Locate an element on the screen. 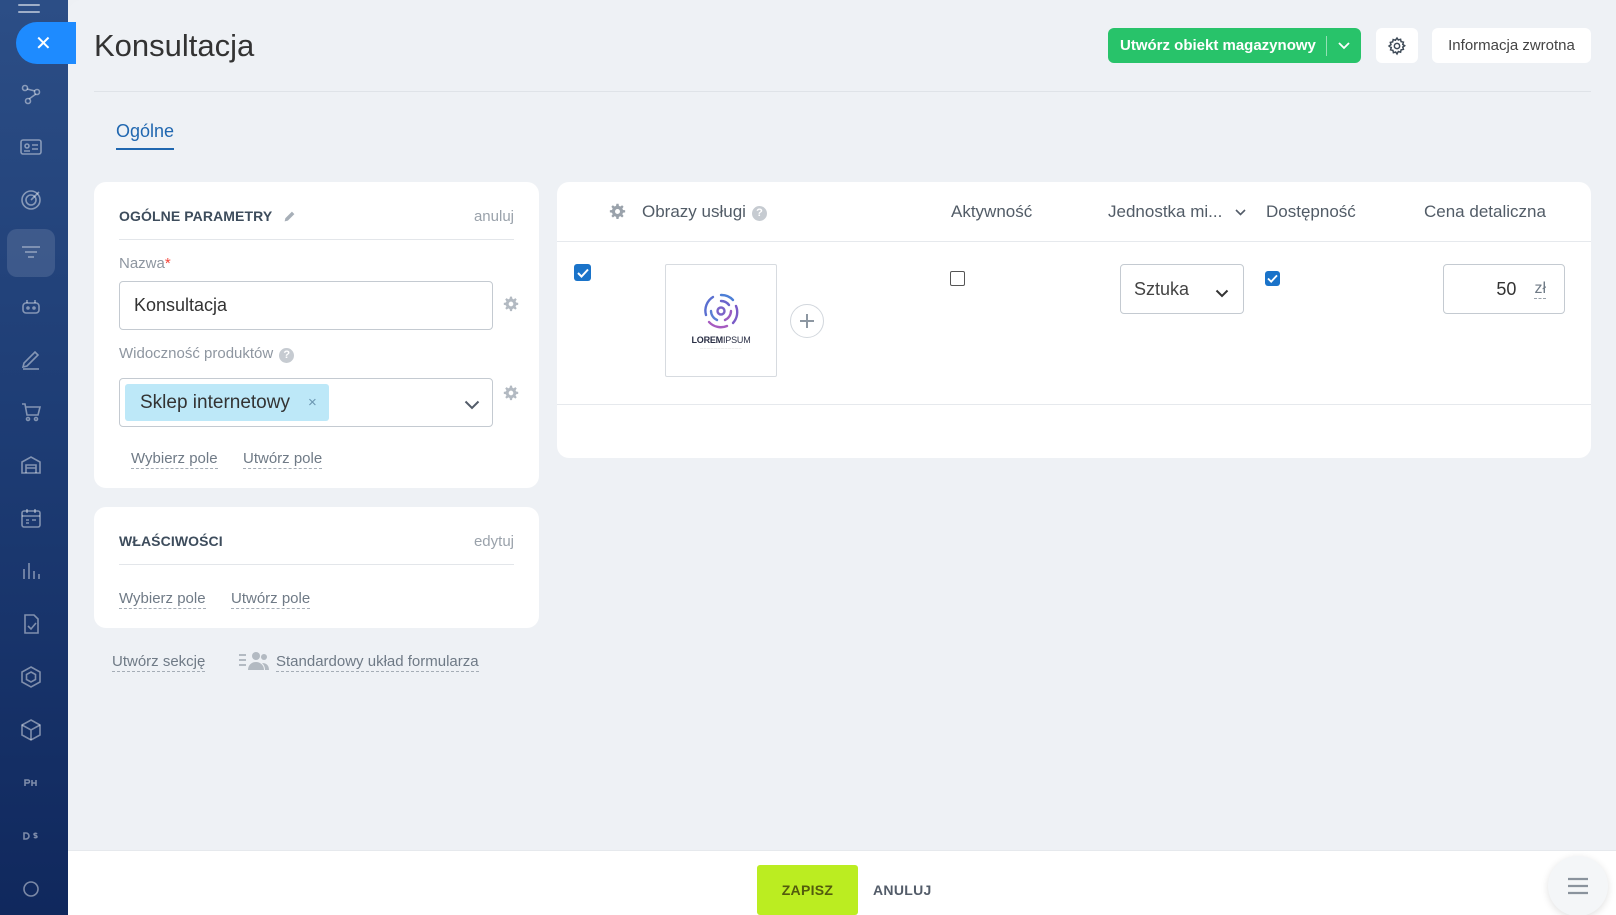 This screenshot has width=1616, height=915. column-header-activity: Aktywność is located at coordinates (991, 212).